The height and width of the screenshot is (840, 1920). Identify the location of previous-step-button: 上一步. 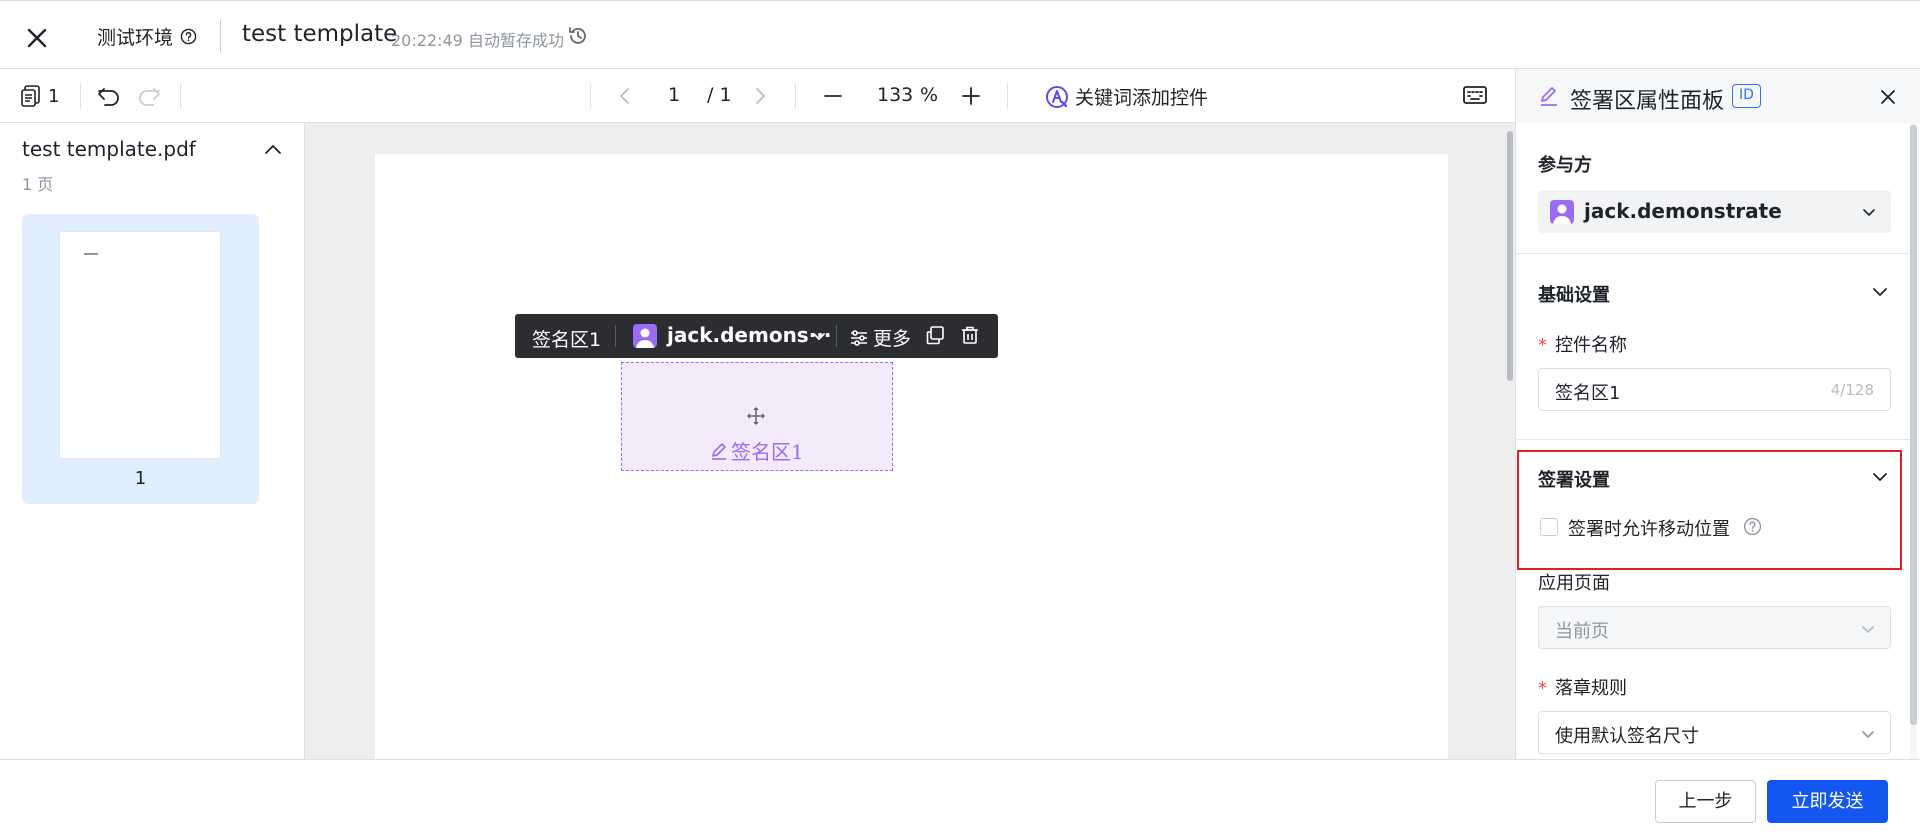
(1705, 801).